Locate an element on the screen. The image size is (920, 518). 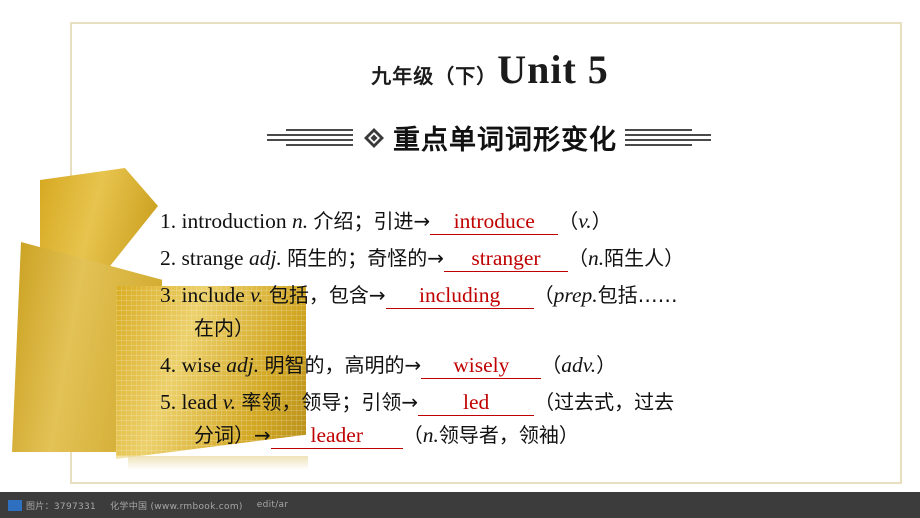
item-tail2-pos: n. is located at coordinates (430, 435).